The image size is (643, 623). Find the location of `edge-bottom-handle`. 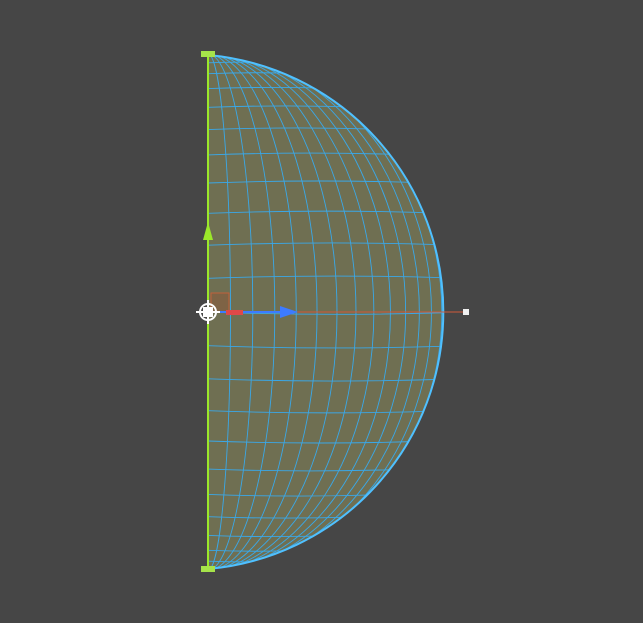

edge-bottom-handle is located at coordinates (208, 569).